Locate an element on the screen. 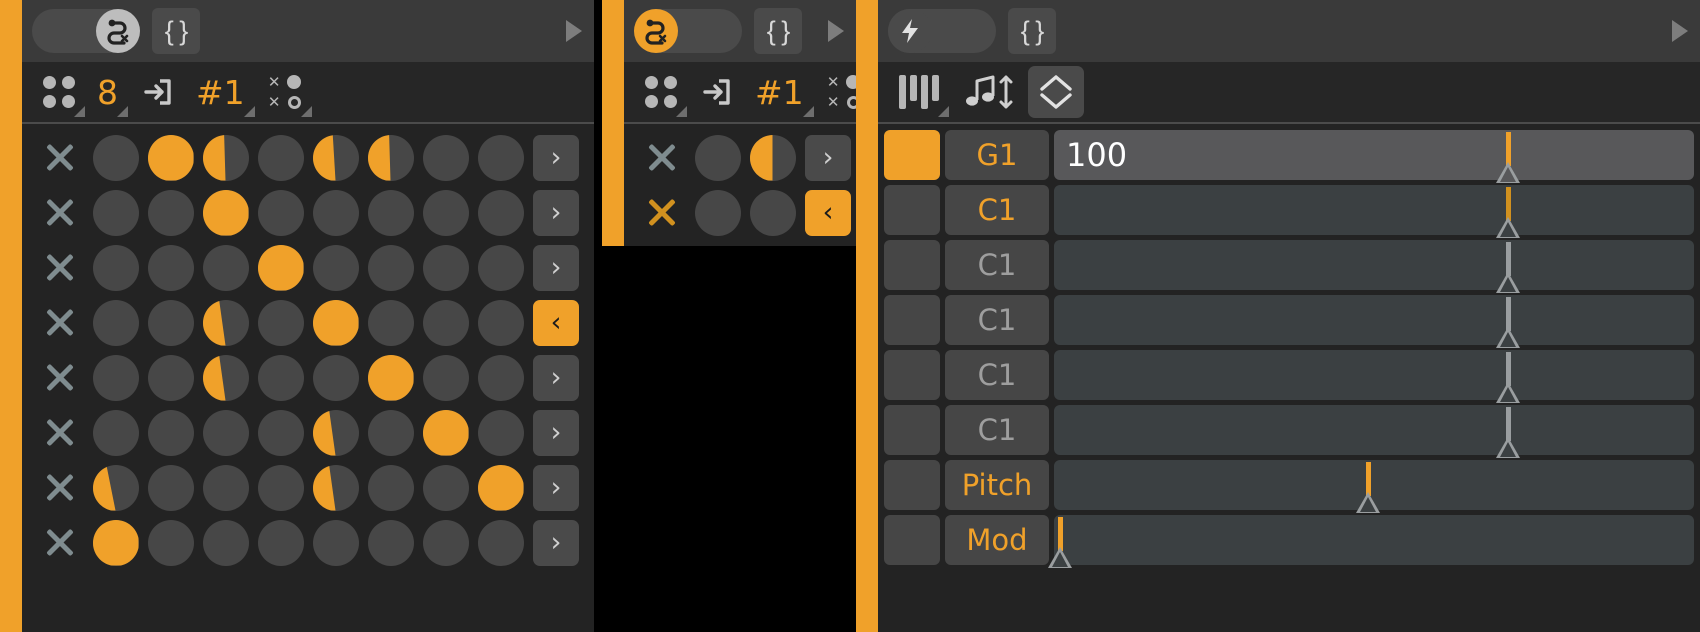  diamond-updown-icon is located at coordinates (1056, 92).